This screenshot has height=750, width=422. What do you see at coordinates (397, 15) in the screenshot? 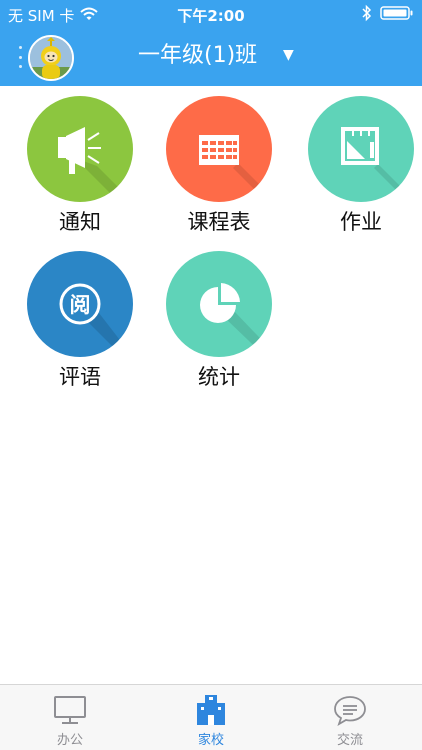
I see `battery-icon` at bounding box center [397, 15].